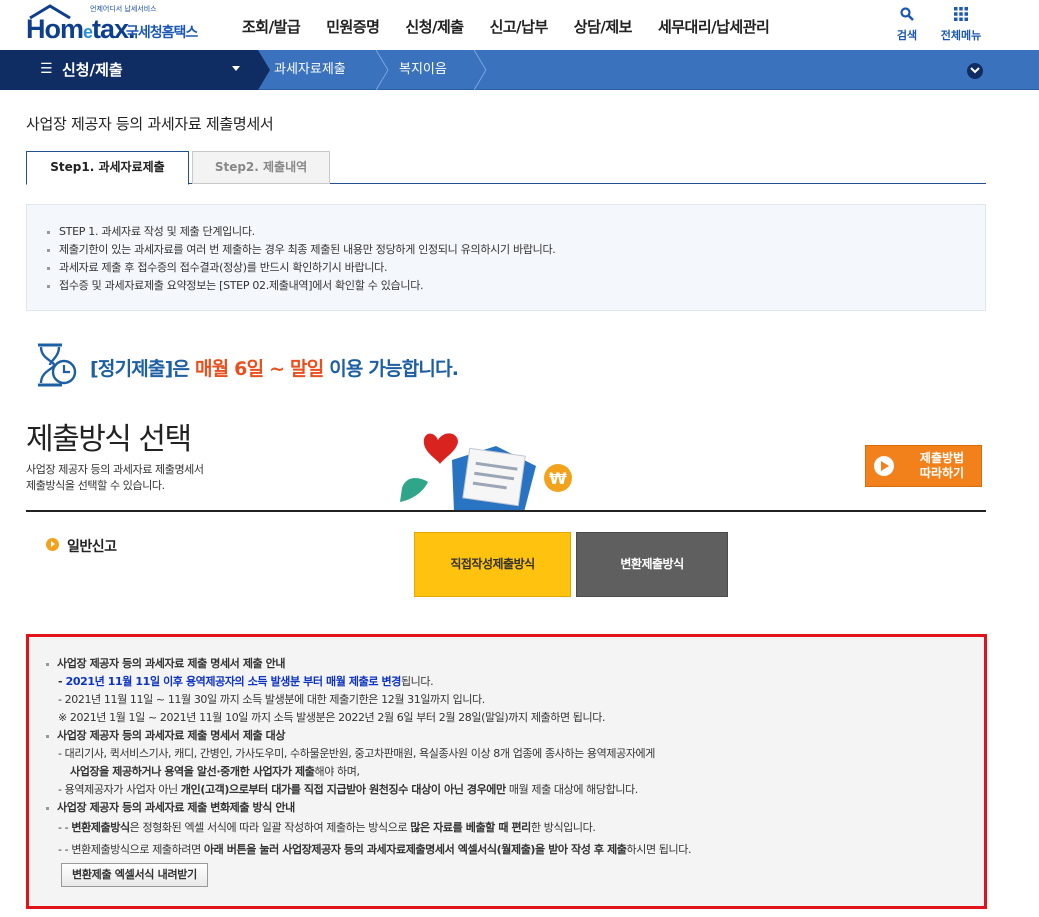 This screenshot has height=917, width=1039. I want to click on hometax-logo: 언제어디서 납세서비스 Hometax. 국세청홈택스, so click(121, 26).